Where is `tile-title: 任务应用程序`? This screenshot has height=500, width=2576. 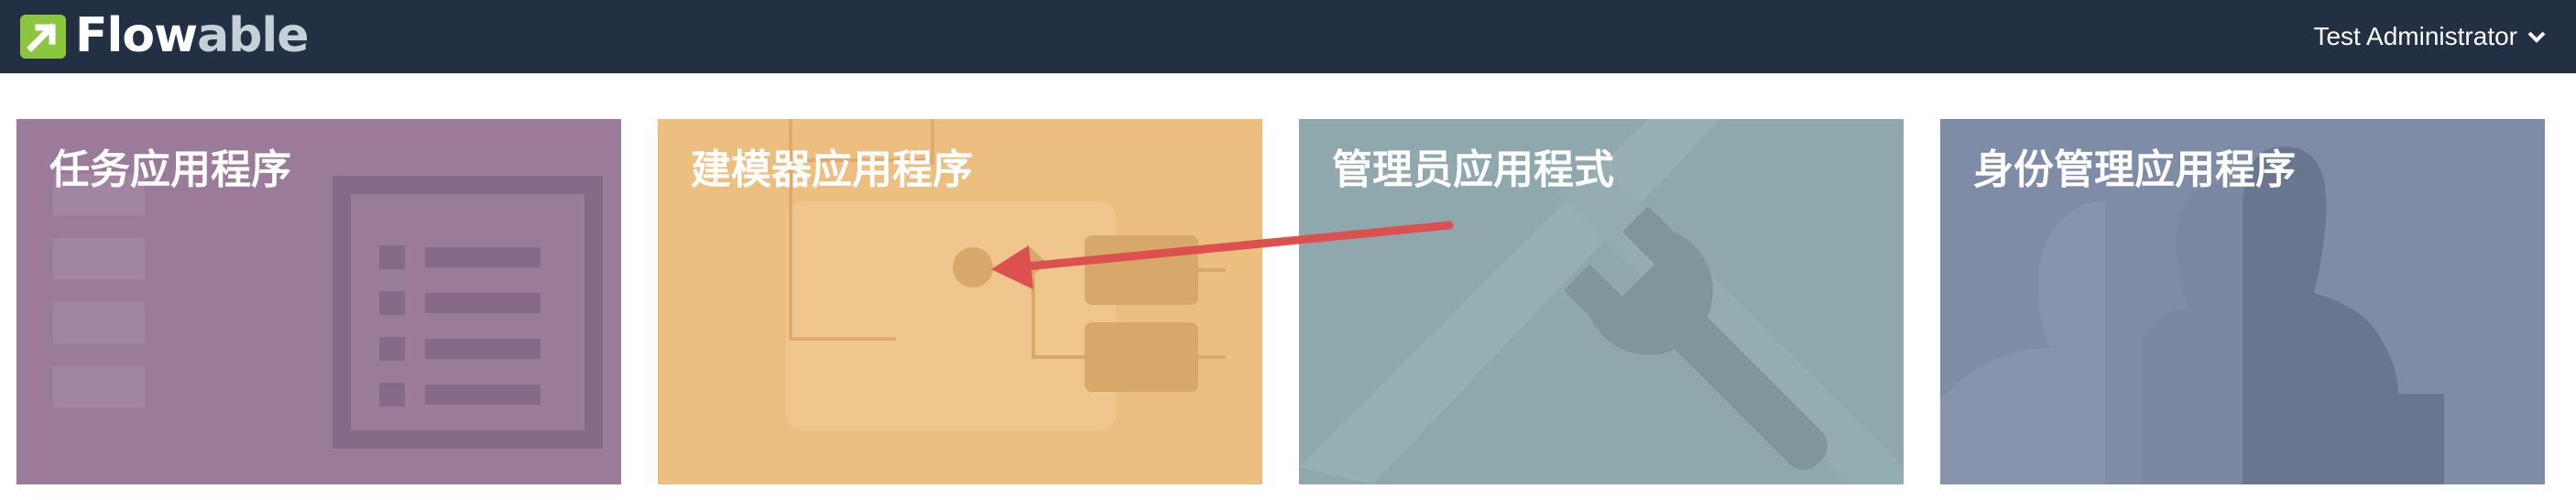 tile-title: 任务应用程序 is located at coordinates (170, 170).